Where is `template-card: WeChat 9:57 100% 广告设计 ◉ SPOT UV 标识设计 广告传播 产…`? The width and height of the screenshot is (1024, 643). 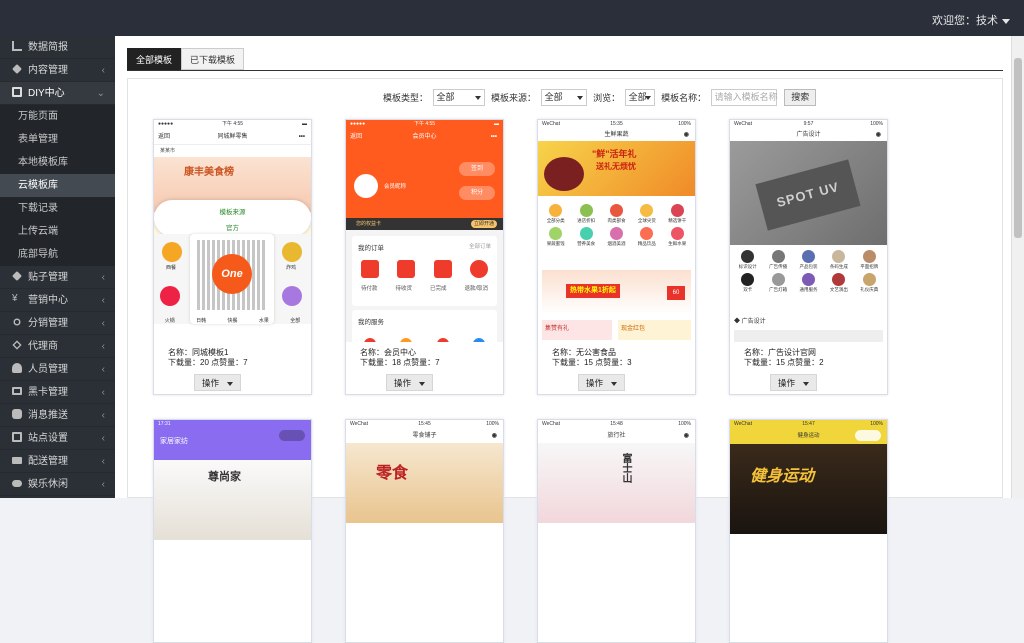
template-card: WeChat 9:57 100% 广告设计 ◉ SPOT UV 标识设计 广告传播 产… is located at coordinates (808, 257).